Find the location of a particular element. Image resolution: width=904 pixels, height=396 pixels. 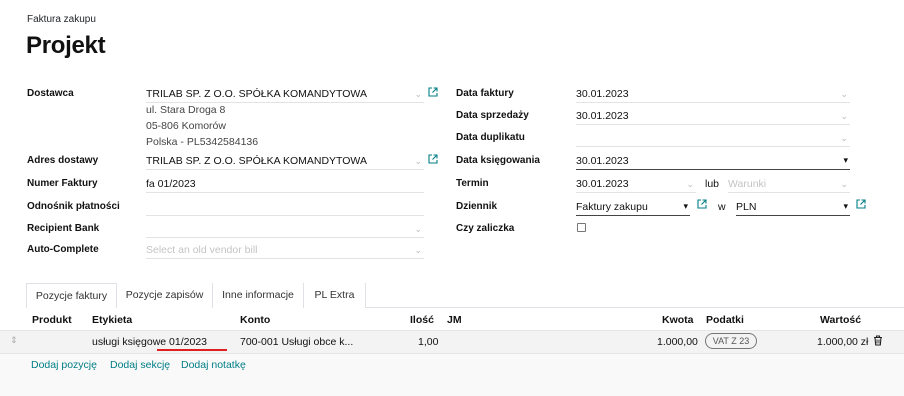

payment-reference-label: Odnośnik płatności is located at coordinates (73, 206).